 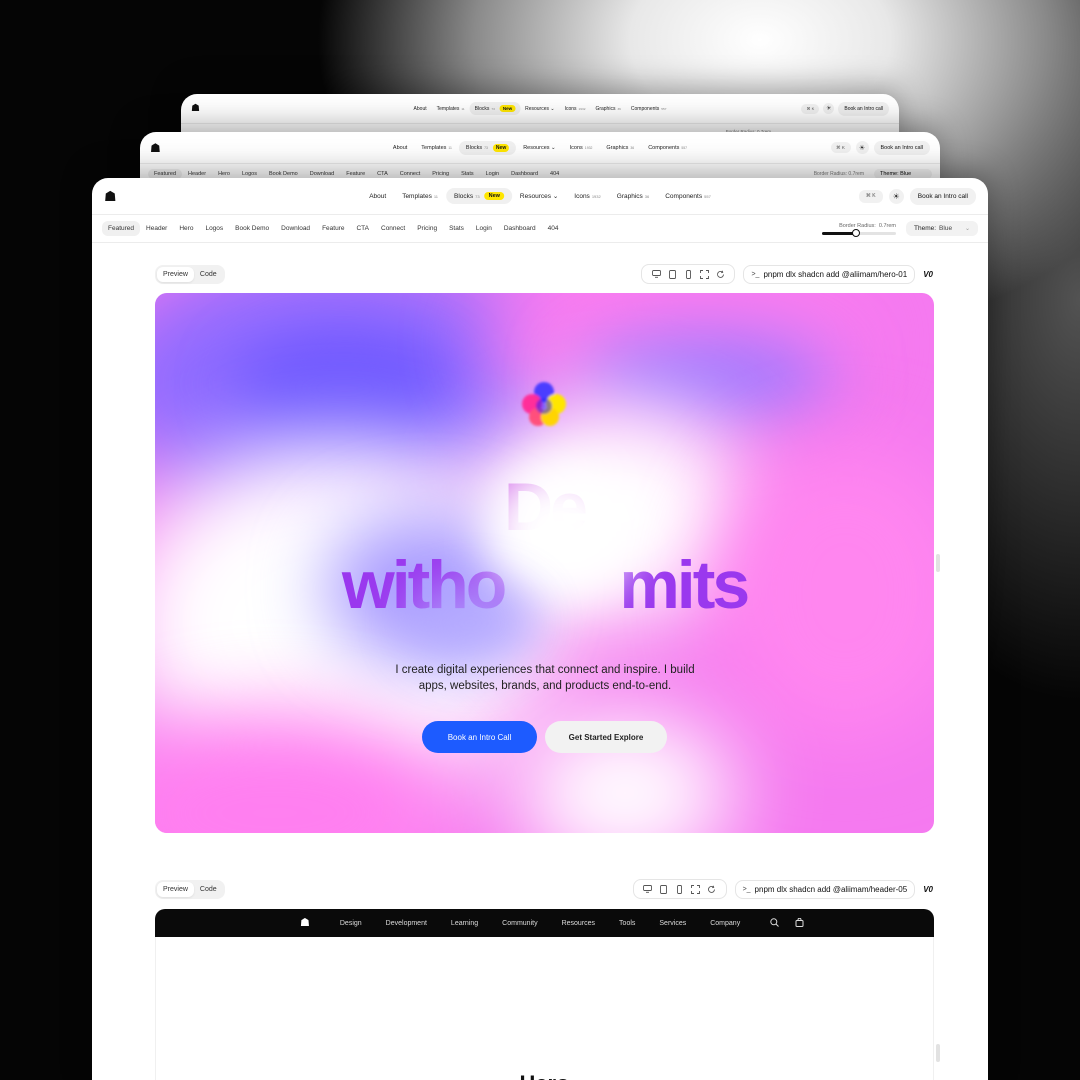 What do you see at coordinates (725, 923) in the screenshot?
I see `header-demo-link-company: Company` at bounding box center [725, 923].